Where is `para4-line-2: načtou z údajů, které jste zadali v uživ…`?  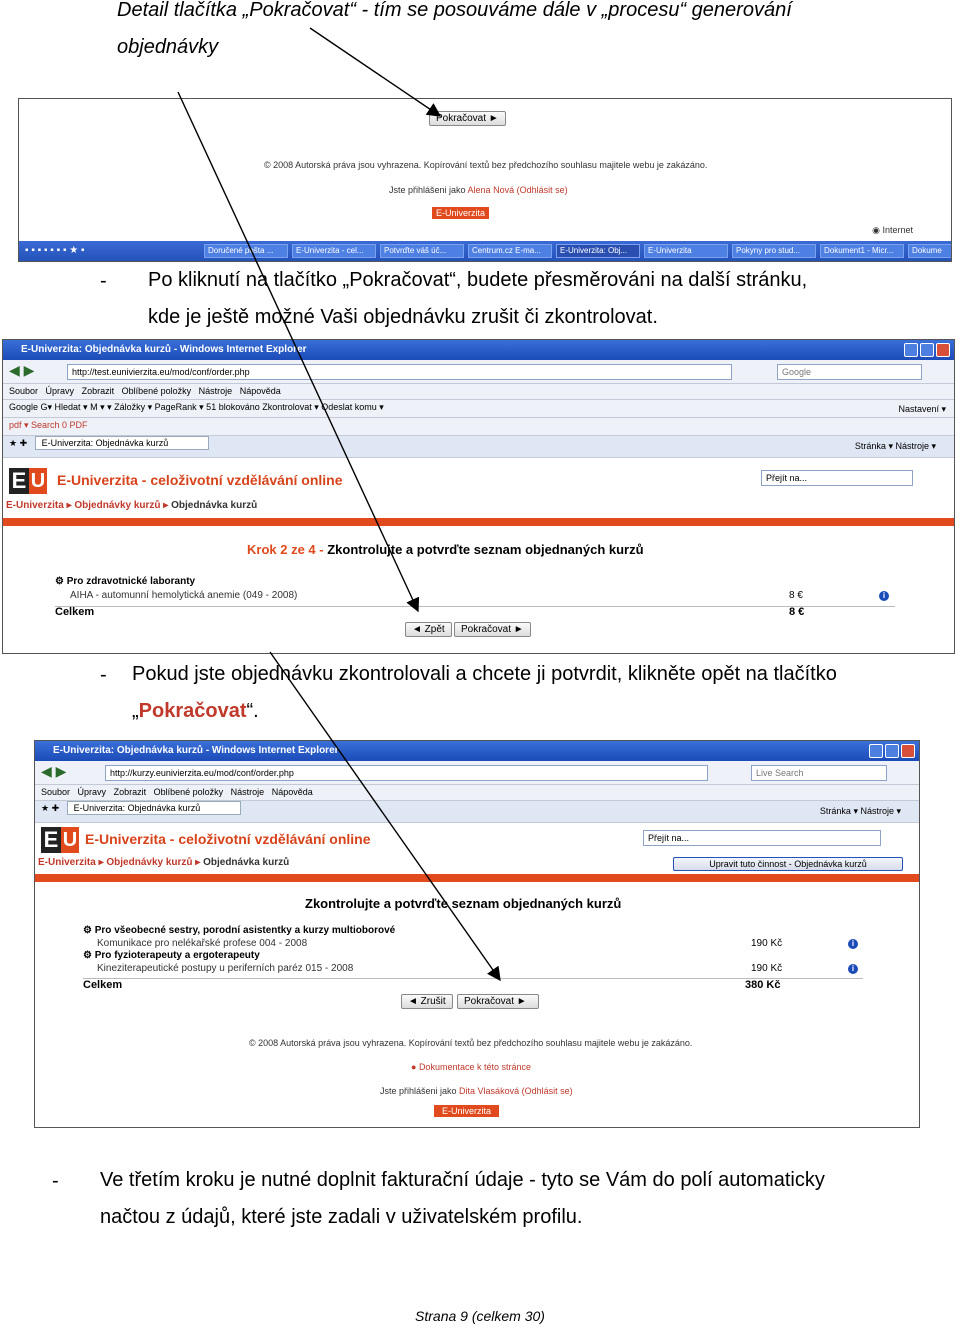 para4-line-2: načtou z údajů, které jste zadali v uživ… is located at coordinates (341, 1217).